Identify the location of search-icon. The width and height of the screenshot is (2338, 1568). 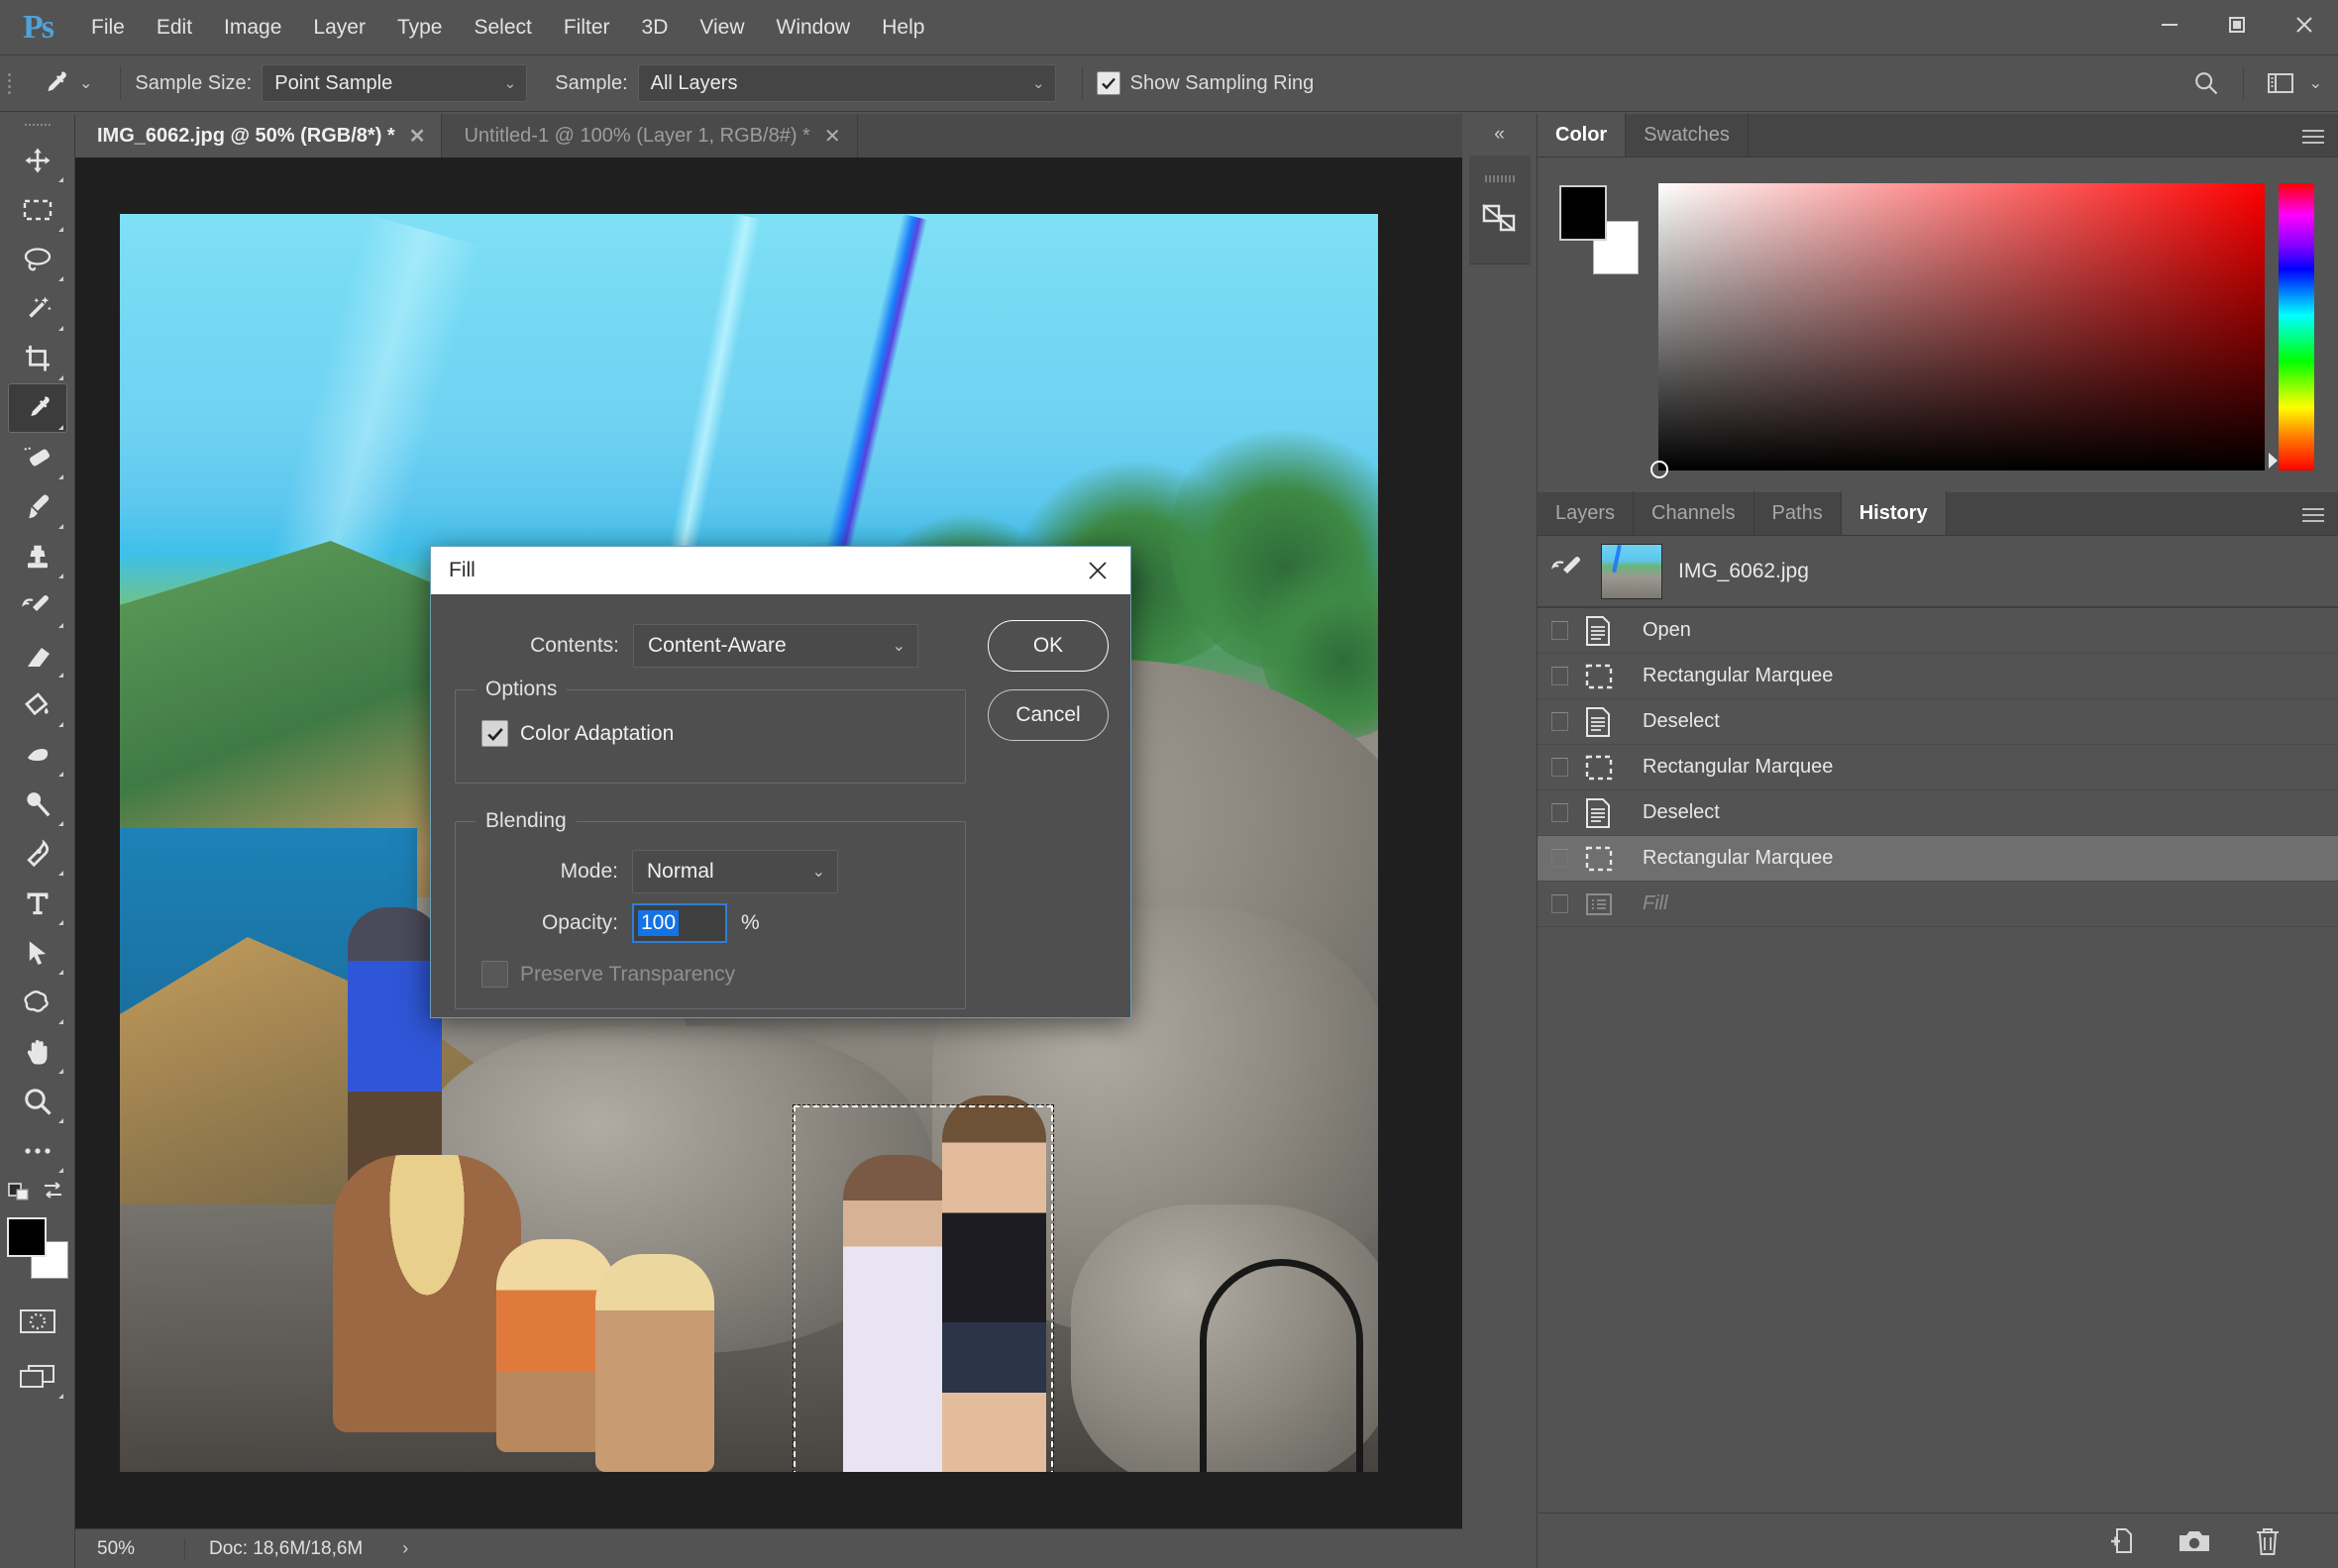
(2206, 83).